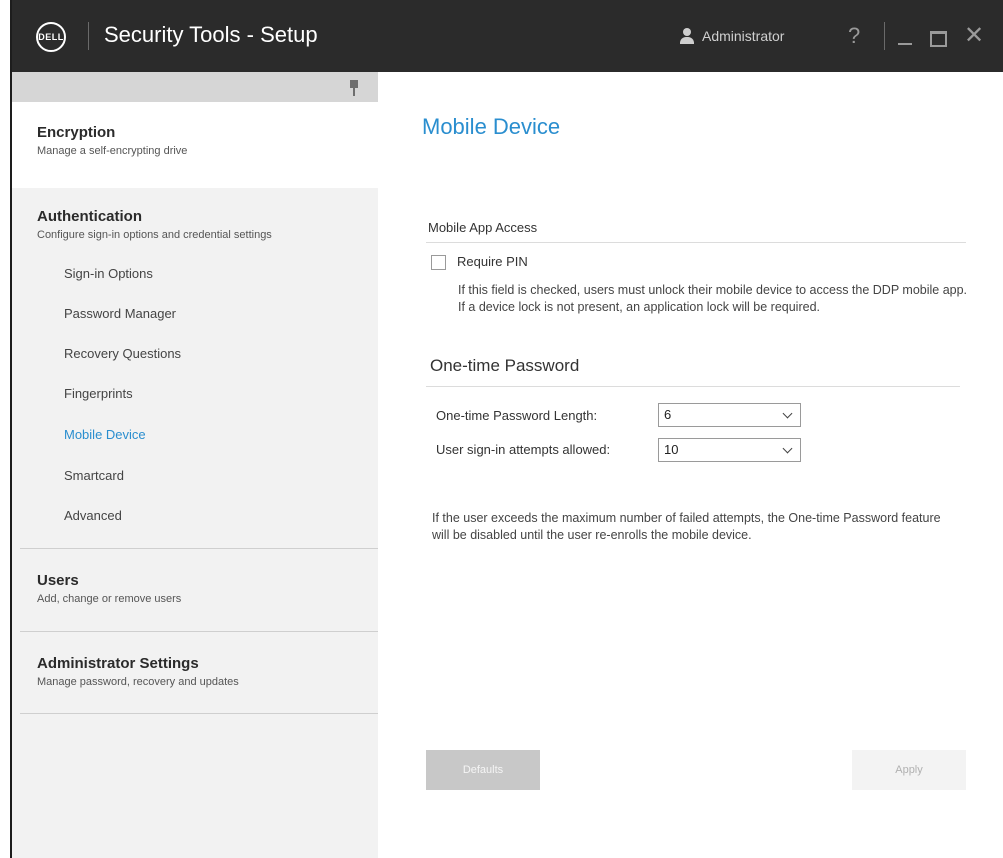 The width and height of the screenshot is (1003, 858). What do you see at coordinates (118, 663) in the screenshot?
I see `section-title: Administrator Settings` at bounding box center [118, 663].